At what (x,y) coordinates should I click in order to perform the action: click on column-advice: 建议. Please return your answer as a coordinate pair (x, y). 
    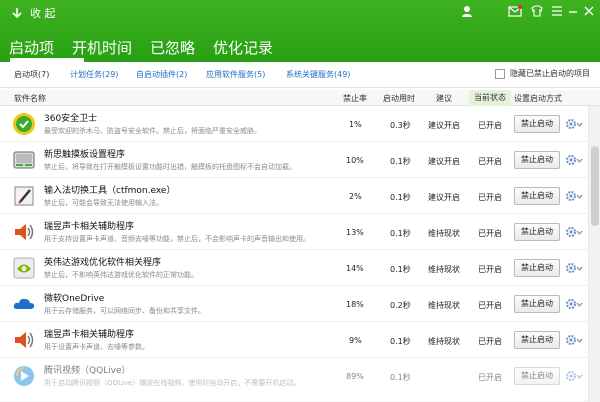
    Looking at the image, I should click on (444, 98).